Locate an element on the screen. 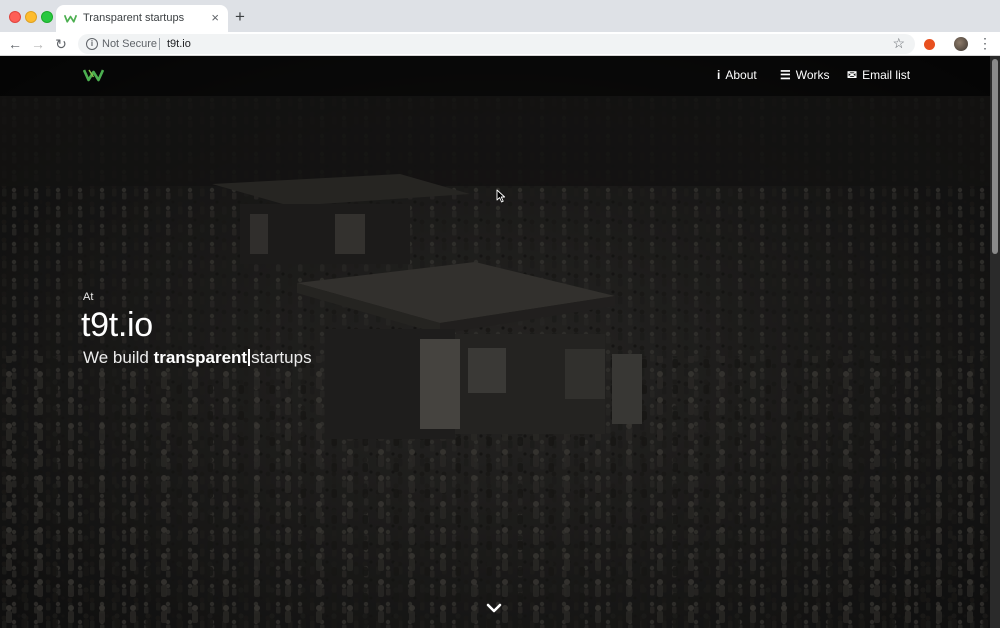 The image size is (1000, 628). hero-subtitle-bold: transparent is located at coordinates (200, 357).